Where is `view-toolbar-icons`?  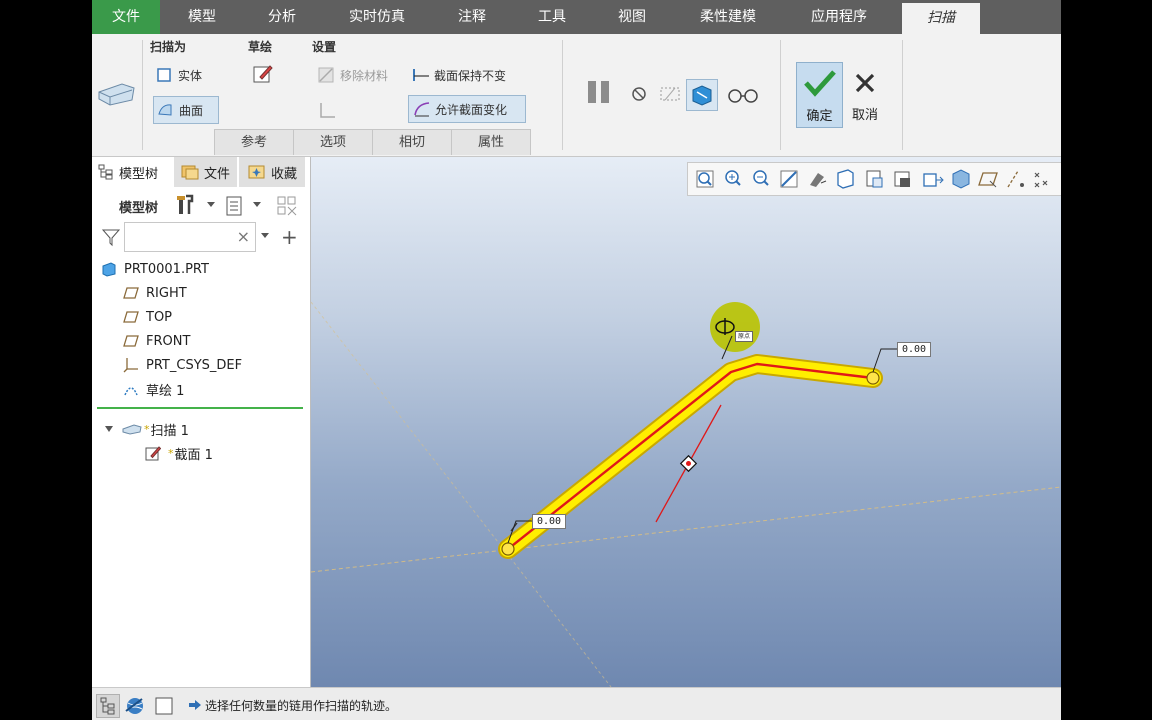
view-toolbar-icons is located at coordinates (872, 179).